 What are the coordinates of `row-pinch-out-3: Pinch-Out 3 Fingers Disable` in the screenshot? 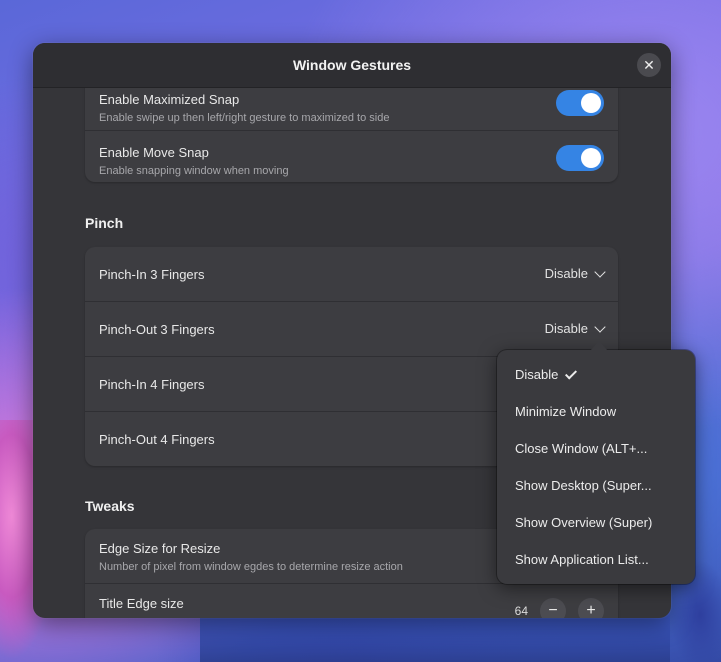 It's located at (351, 329).